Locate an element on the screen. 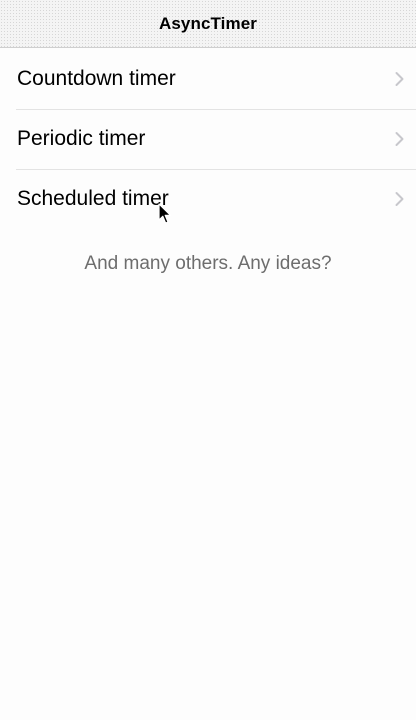 The height and width of the screenshot is (720, 416). list-item-label: Periodic timer is located at coordinates (81, 138).